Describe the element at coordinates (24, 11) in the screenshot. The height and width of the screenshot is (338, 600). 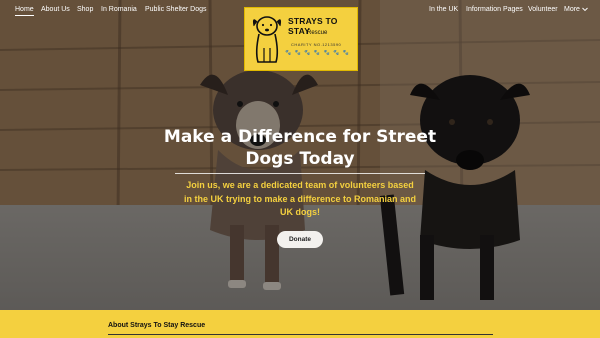
I see `nav-home: Home` at that location.